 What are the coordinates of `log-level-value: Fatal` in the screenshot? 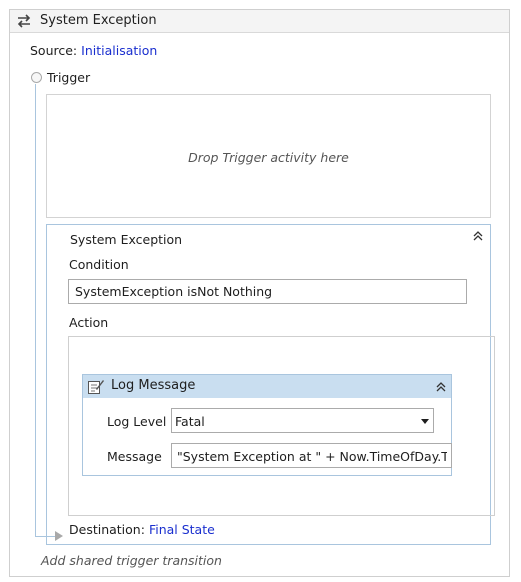 It's located at (190, 421).